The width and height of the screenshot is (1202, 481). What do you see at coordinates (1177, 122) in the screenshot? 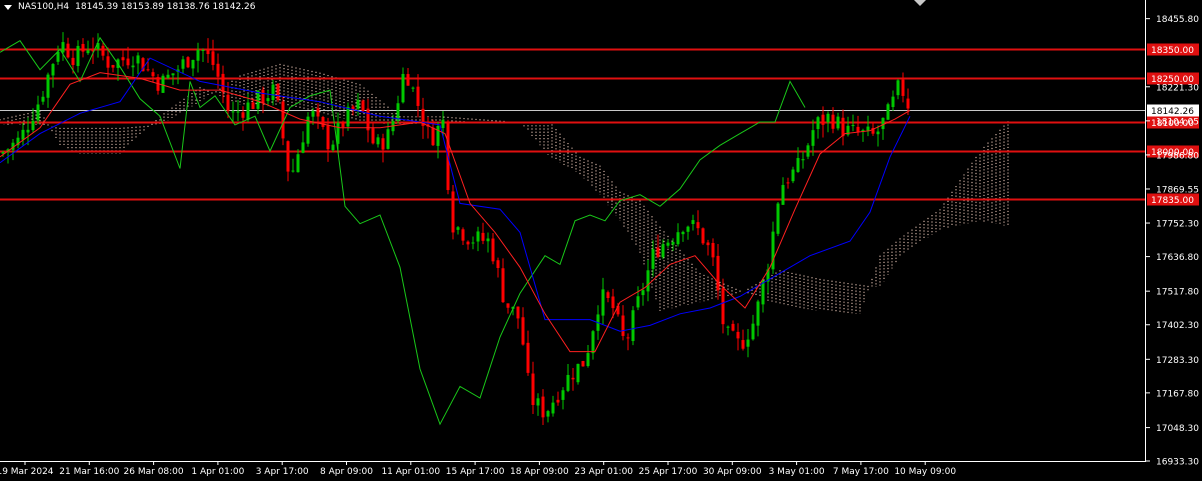
I see `price-tick-label: 18104.05` at bounding box center [1177, 122].